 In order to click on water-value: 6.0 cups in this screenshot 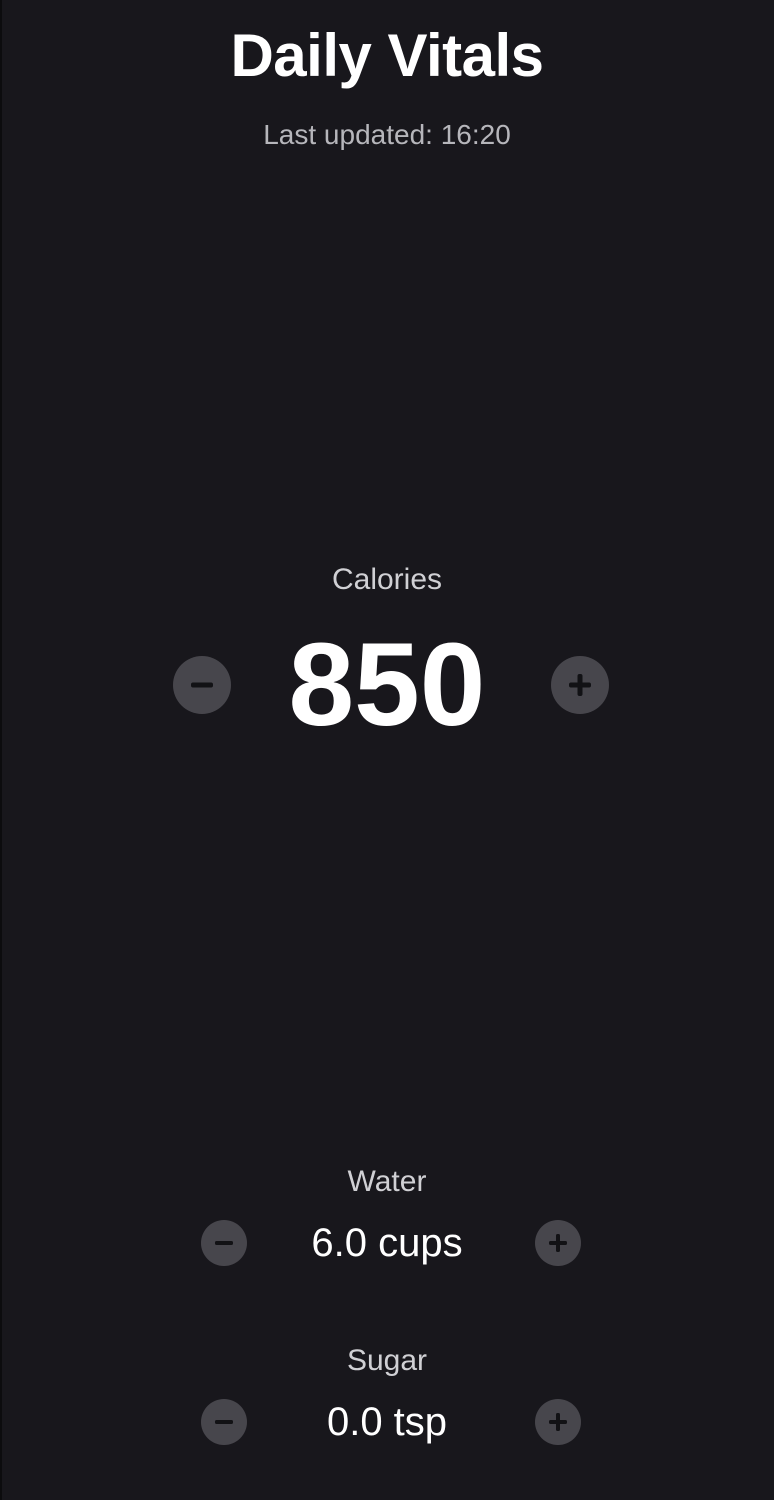, I will do `click(387, 1243)`.